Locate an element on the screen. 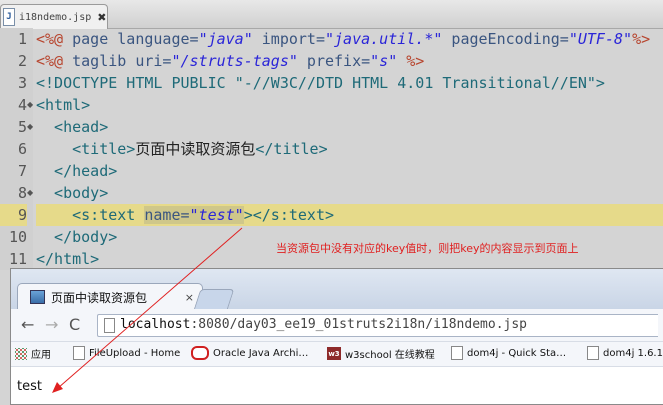 The image size is (663, 405). token: </title> is located at coordinates (291, 149).